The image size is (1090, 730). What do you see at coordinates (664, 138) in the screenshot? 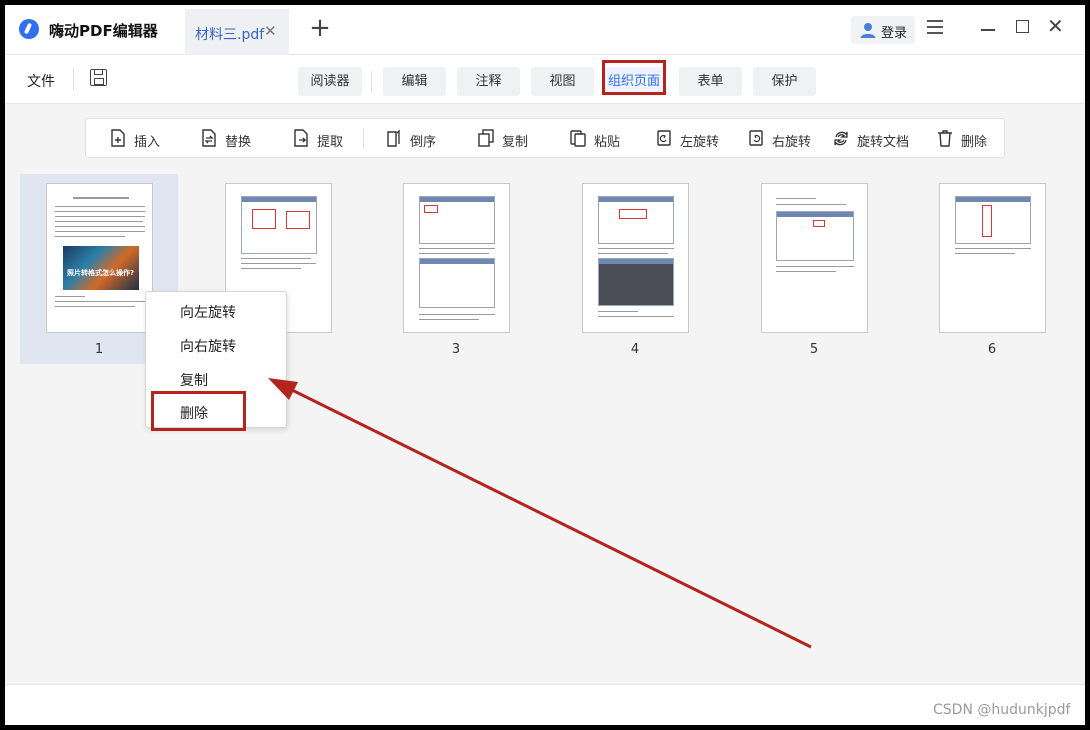
I see `rotate-left-icon` at bounding box center [664, 138].